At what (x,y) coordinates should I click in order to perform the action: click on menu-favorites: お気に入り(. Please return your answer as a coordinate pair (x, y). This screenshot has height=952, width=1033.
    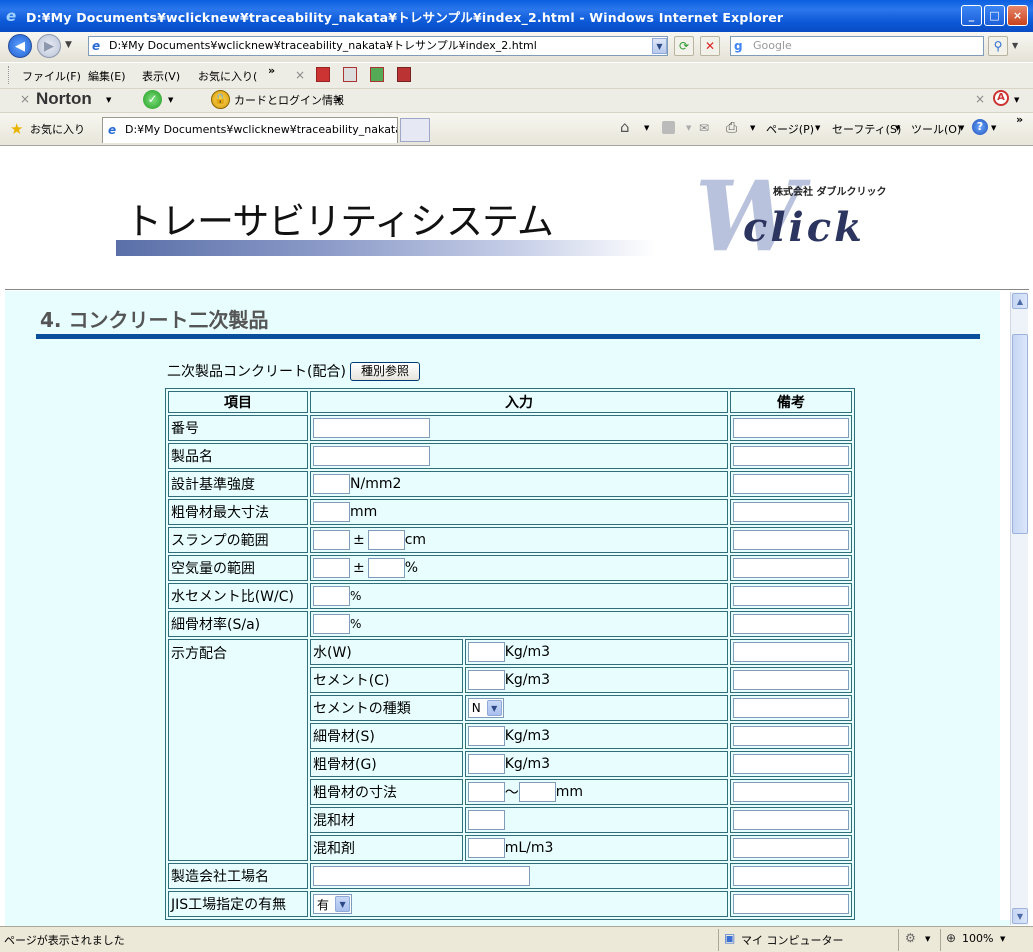
    Looking at the image, I should click on (227, 76).